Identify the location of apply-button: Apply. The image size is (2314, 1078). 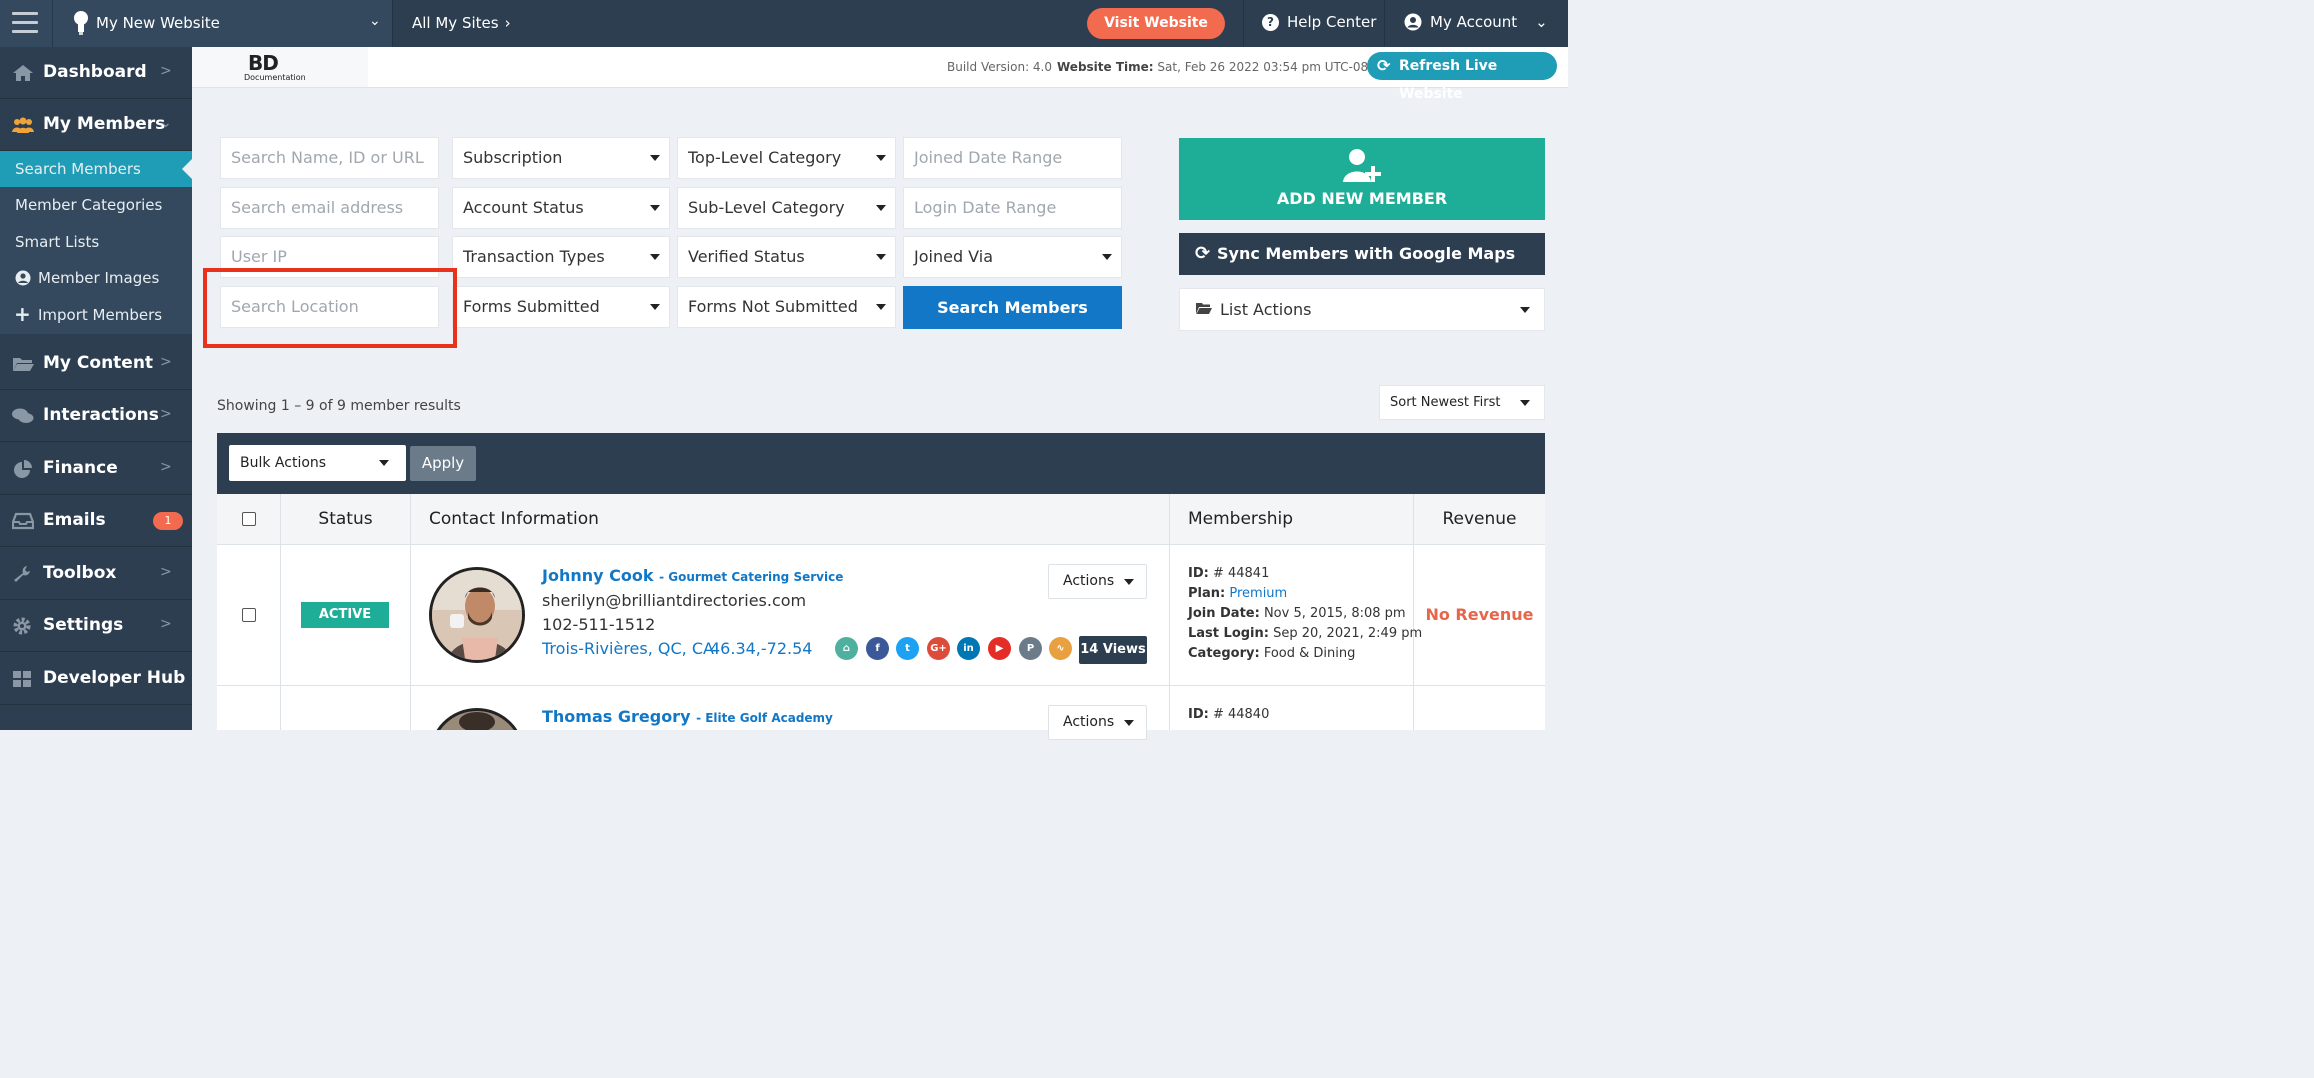
(443, 463).